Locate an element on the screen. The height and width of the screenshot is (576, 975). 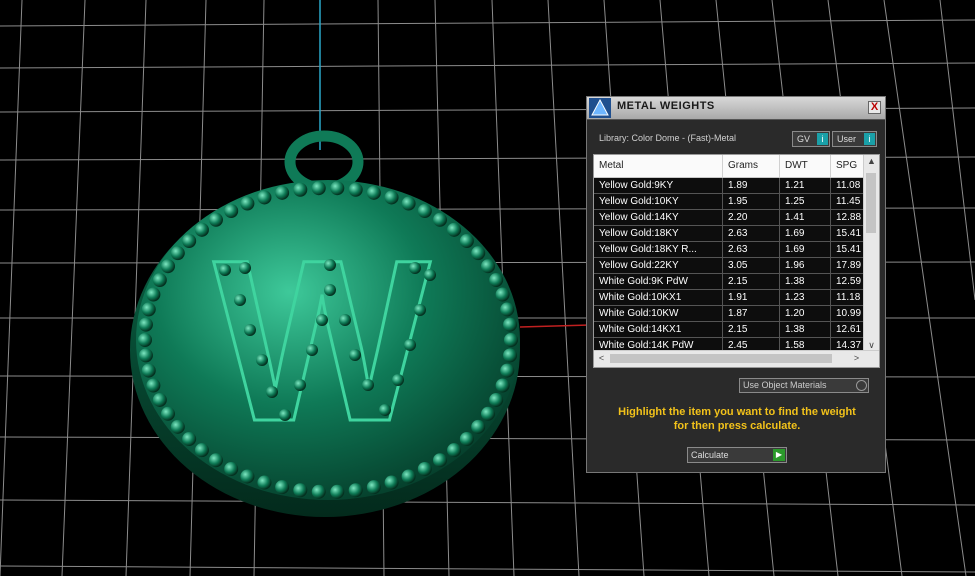
panel-titlebar: METAL WEIGHTS X is located at coordinates (736, 108).